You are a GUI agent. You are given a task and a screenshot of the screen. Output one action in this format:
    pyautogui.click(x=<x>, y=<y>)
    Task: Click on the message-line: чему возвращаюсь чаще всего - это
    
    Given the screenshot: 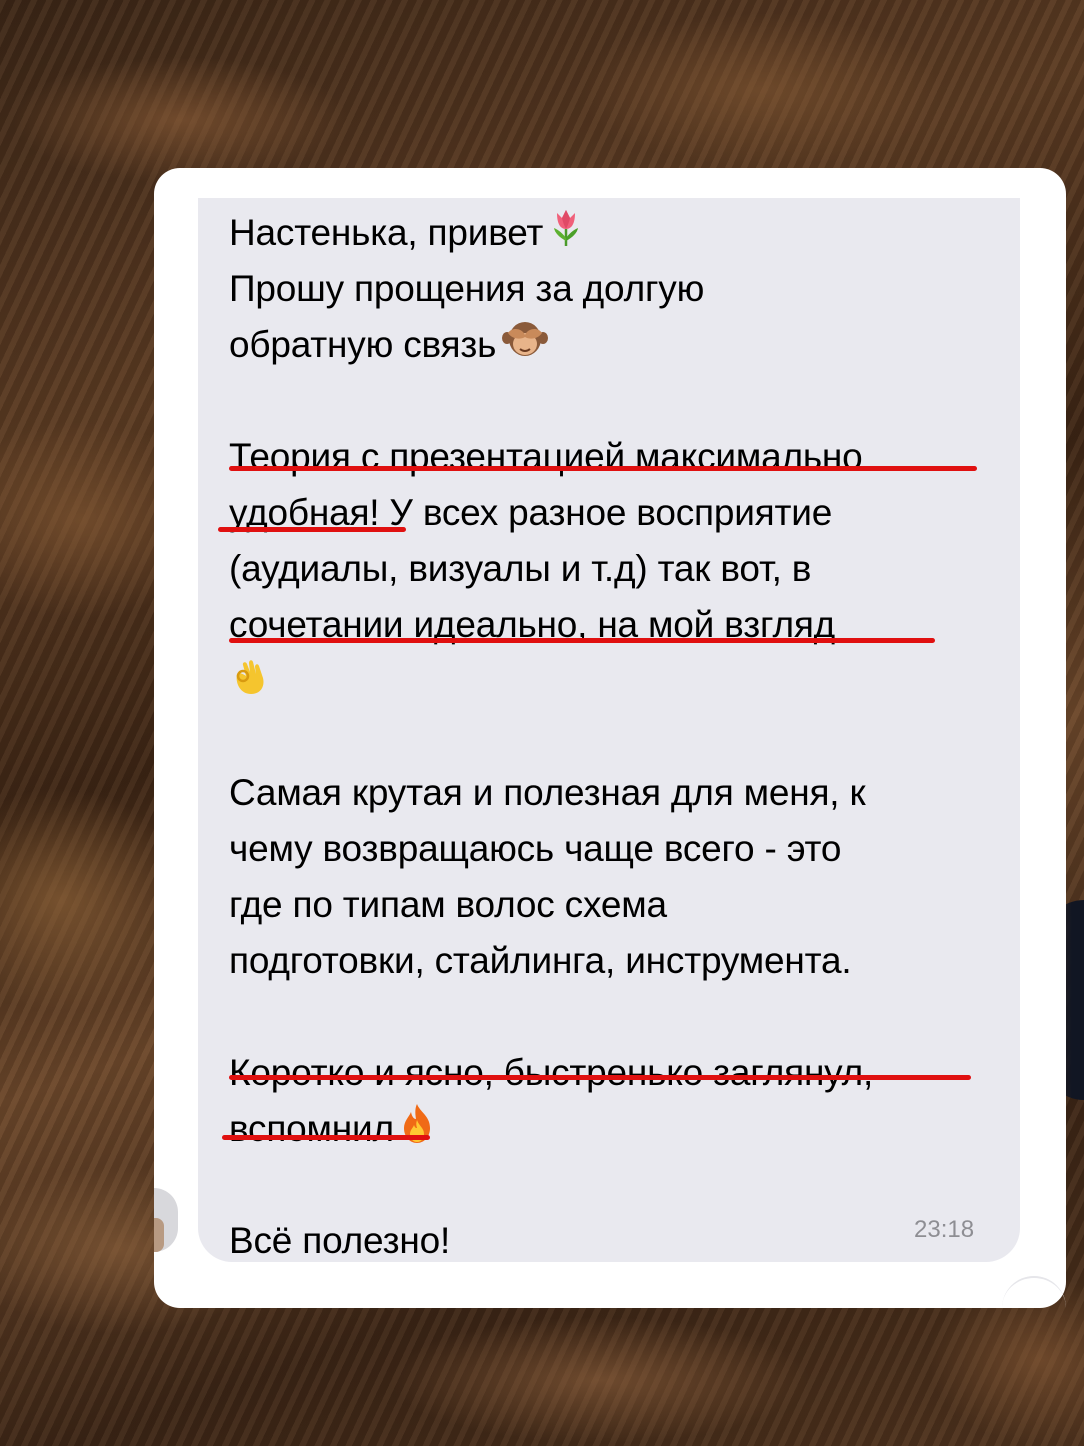 What is the action you would take?
    pyautogui.click(x=535, y=848)
    